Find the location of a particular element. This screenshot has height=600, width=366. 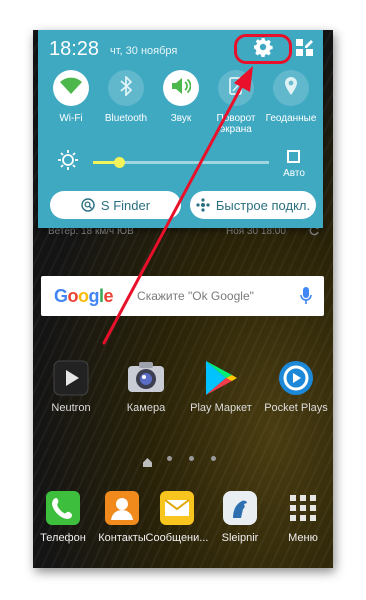

sleipnir-icon is located at coordinates (240, 508).